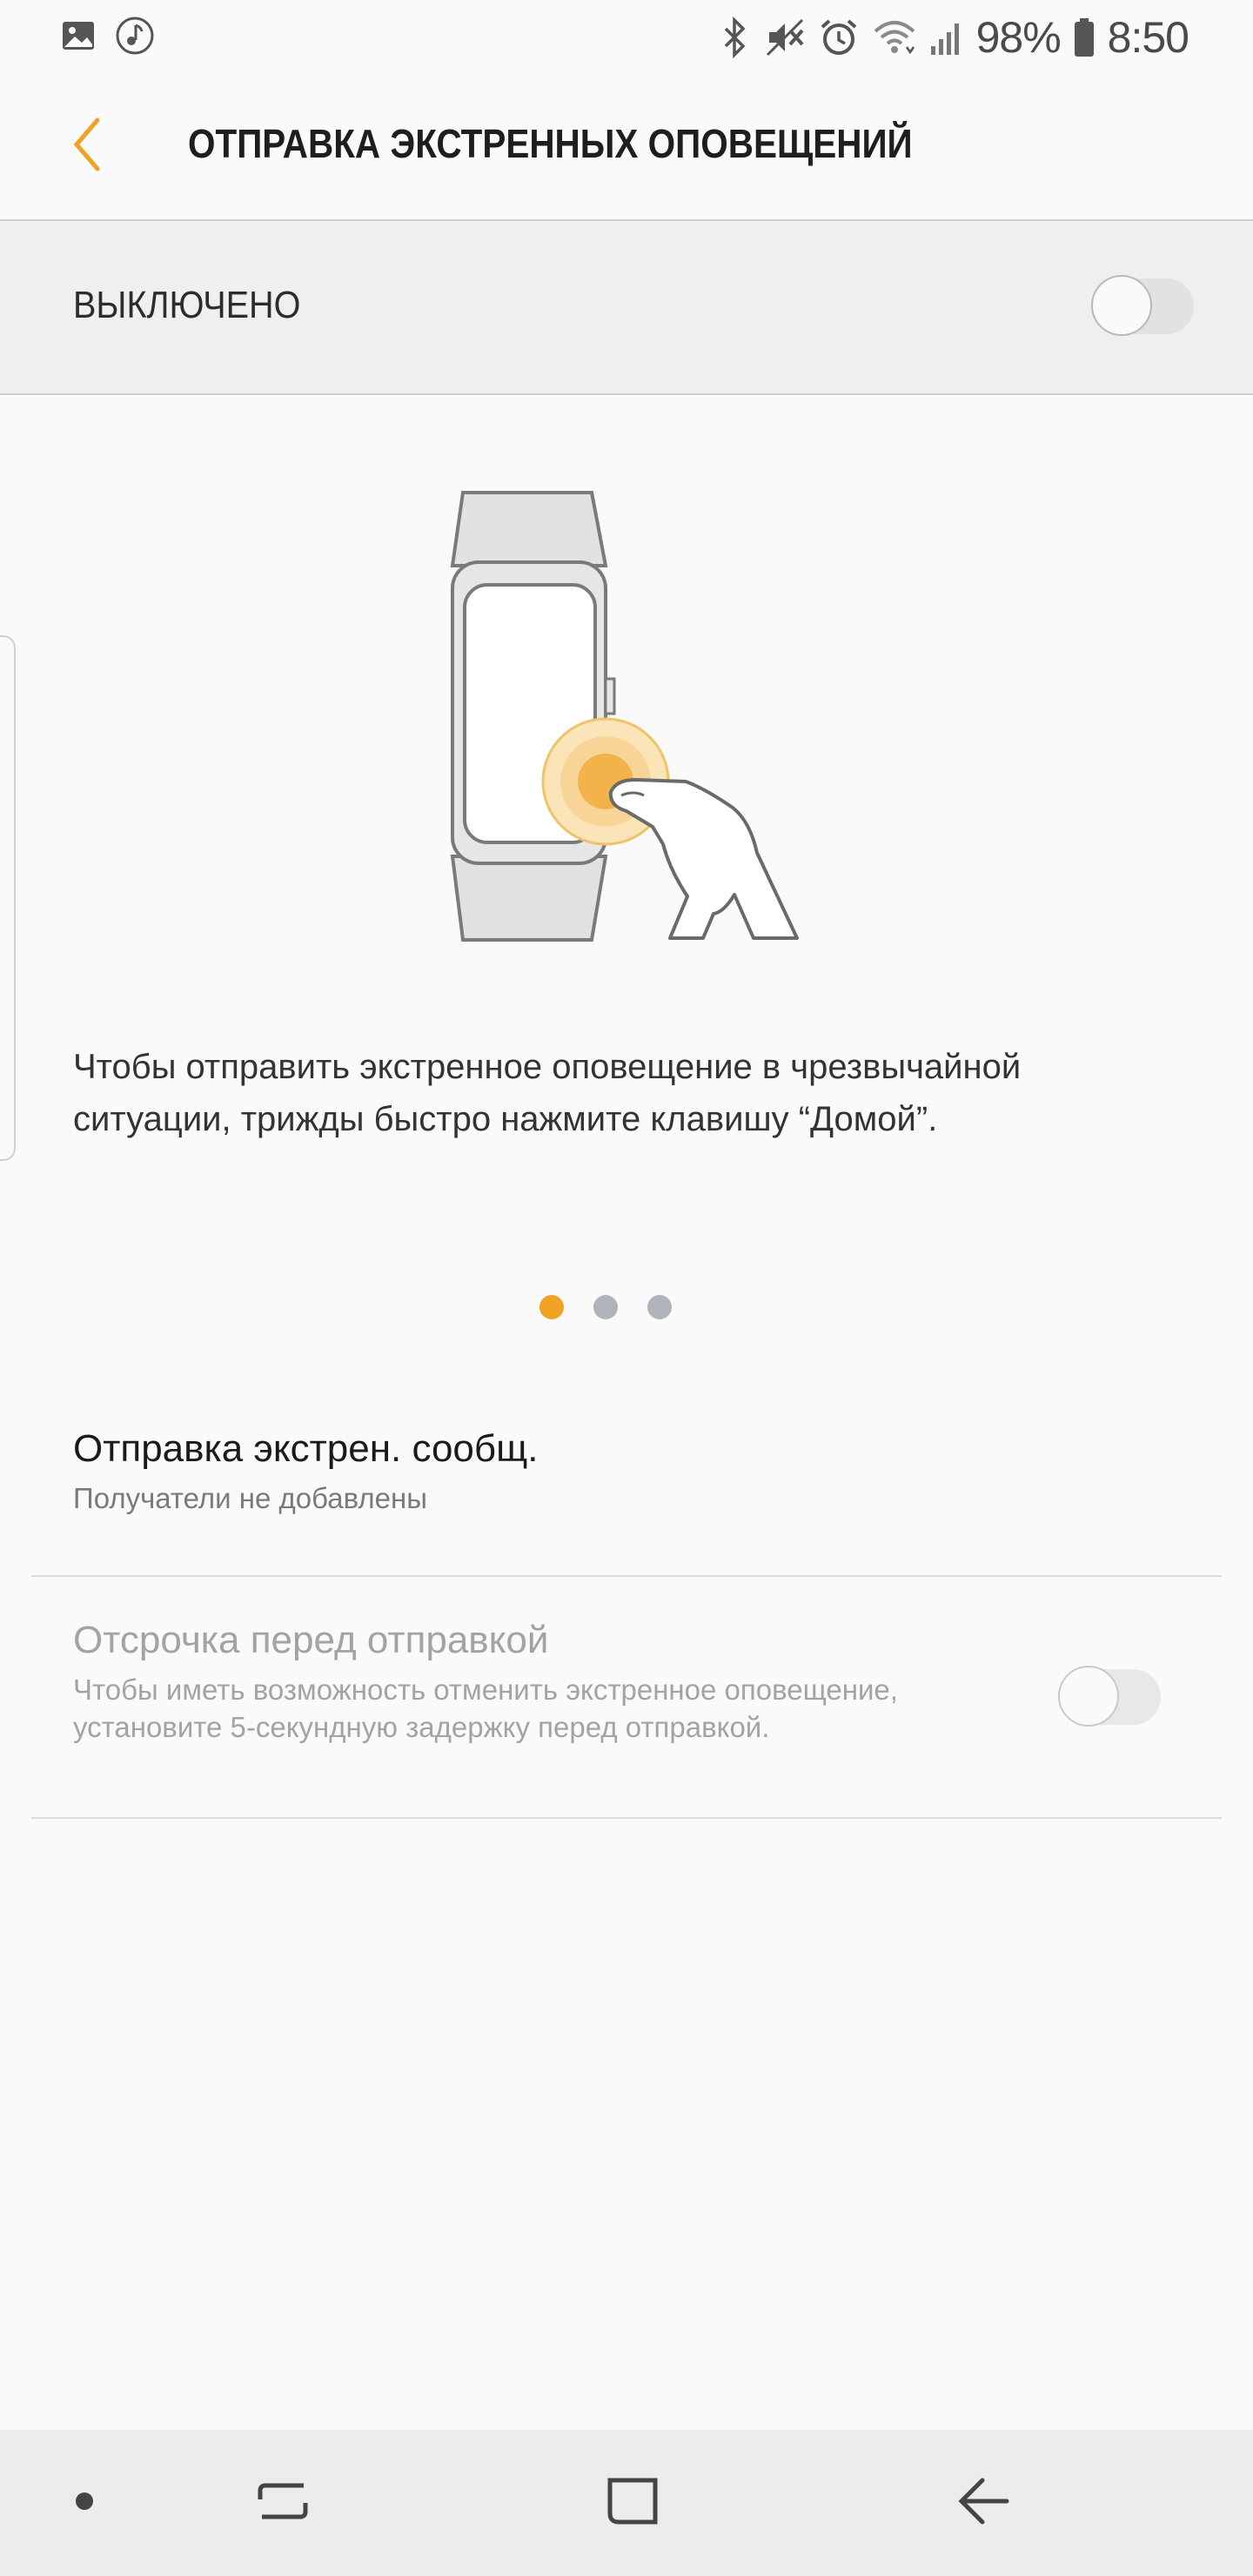 The width and height of the screenshot is (1253, 2576). I want to click on edge-panel-handle, so click(8, 898).